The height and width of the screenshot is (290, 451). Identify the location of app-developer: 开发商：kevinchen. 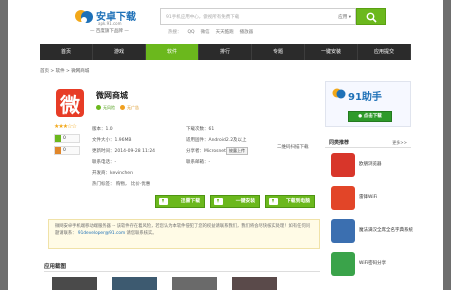
(112, 173).